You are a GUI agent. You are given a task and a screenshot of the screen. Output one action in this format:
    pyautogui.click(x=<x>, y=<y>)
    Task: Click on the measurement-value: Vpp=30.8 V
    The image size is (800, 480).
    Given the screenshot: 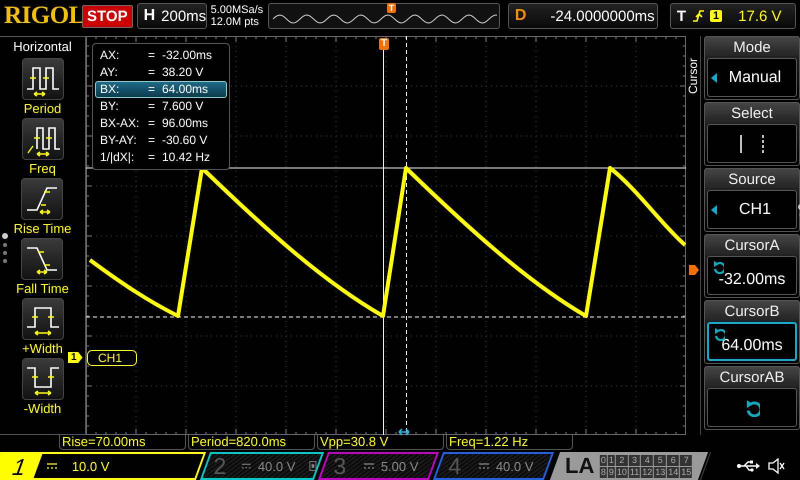 What is the action you would take?
    pyautogui.click(x=380, y=442)
    